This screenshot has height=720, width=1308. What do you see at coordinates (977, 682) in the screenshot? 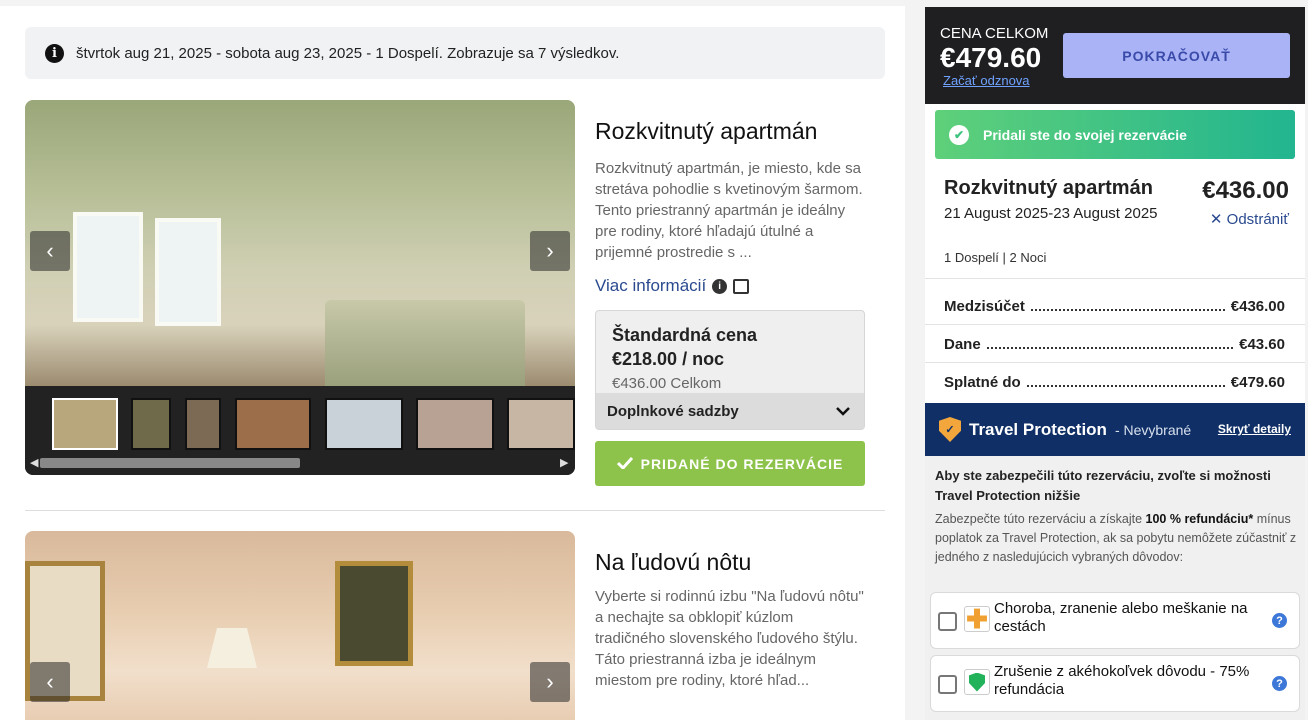
I see `shield-icon` at bounding box center [977, 682].